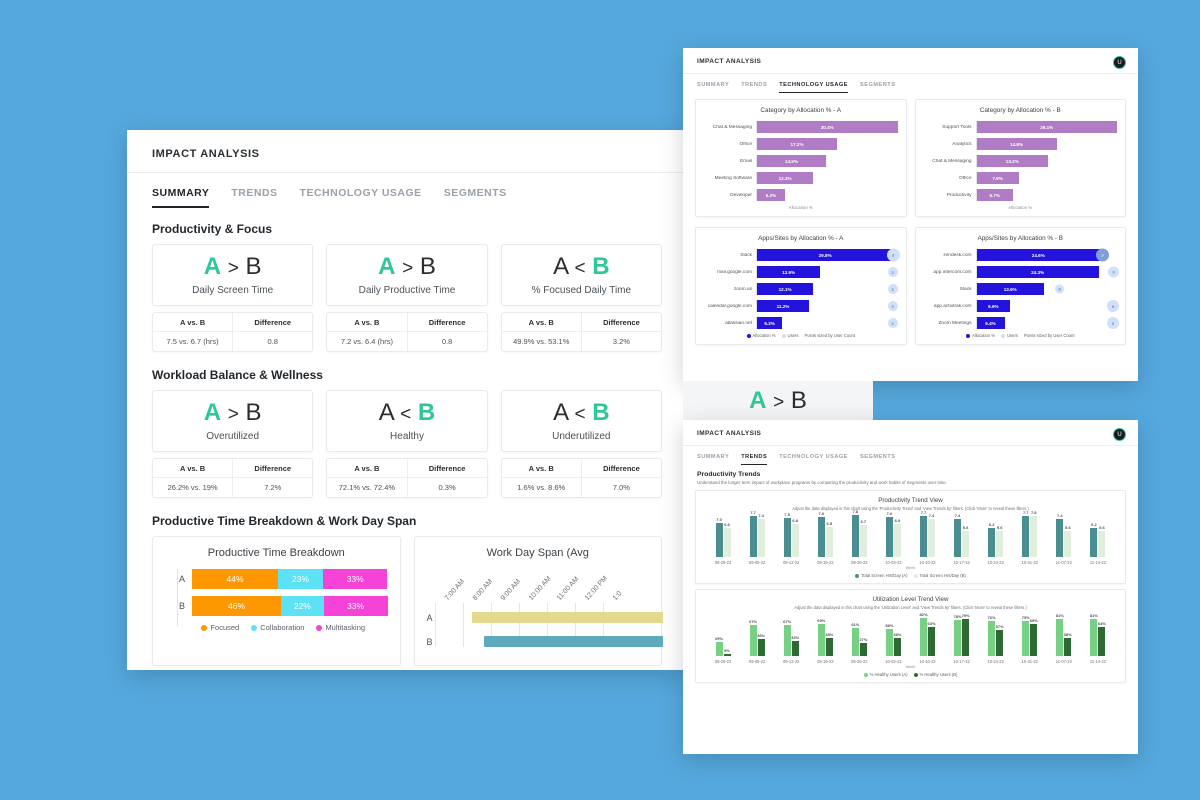 The image size is (1200, 800). Describe the element at coordinates (797, 144) in the screenshot. I see `bar: 17.2%` at that location.